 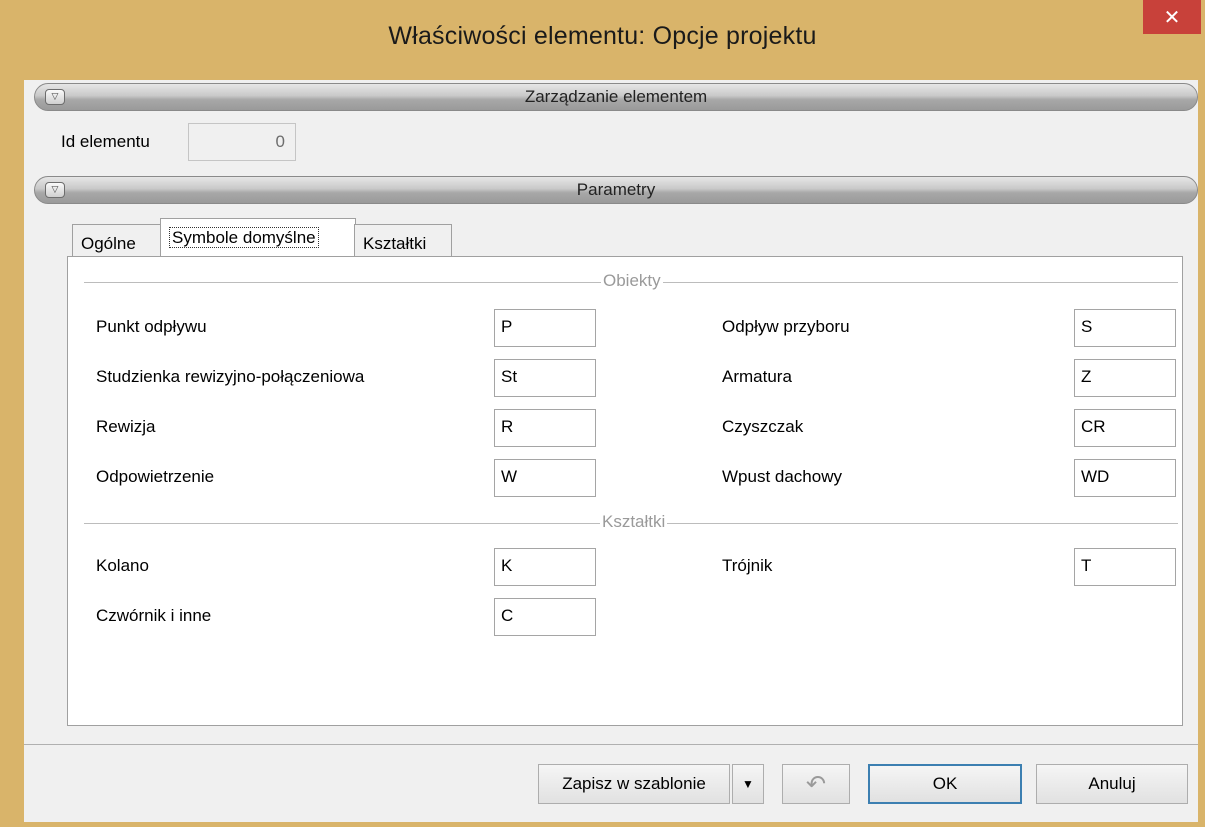 I want to click on save-template-label: Zapisz w szablonie, so click(x=634, y=783).